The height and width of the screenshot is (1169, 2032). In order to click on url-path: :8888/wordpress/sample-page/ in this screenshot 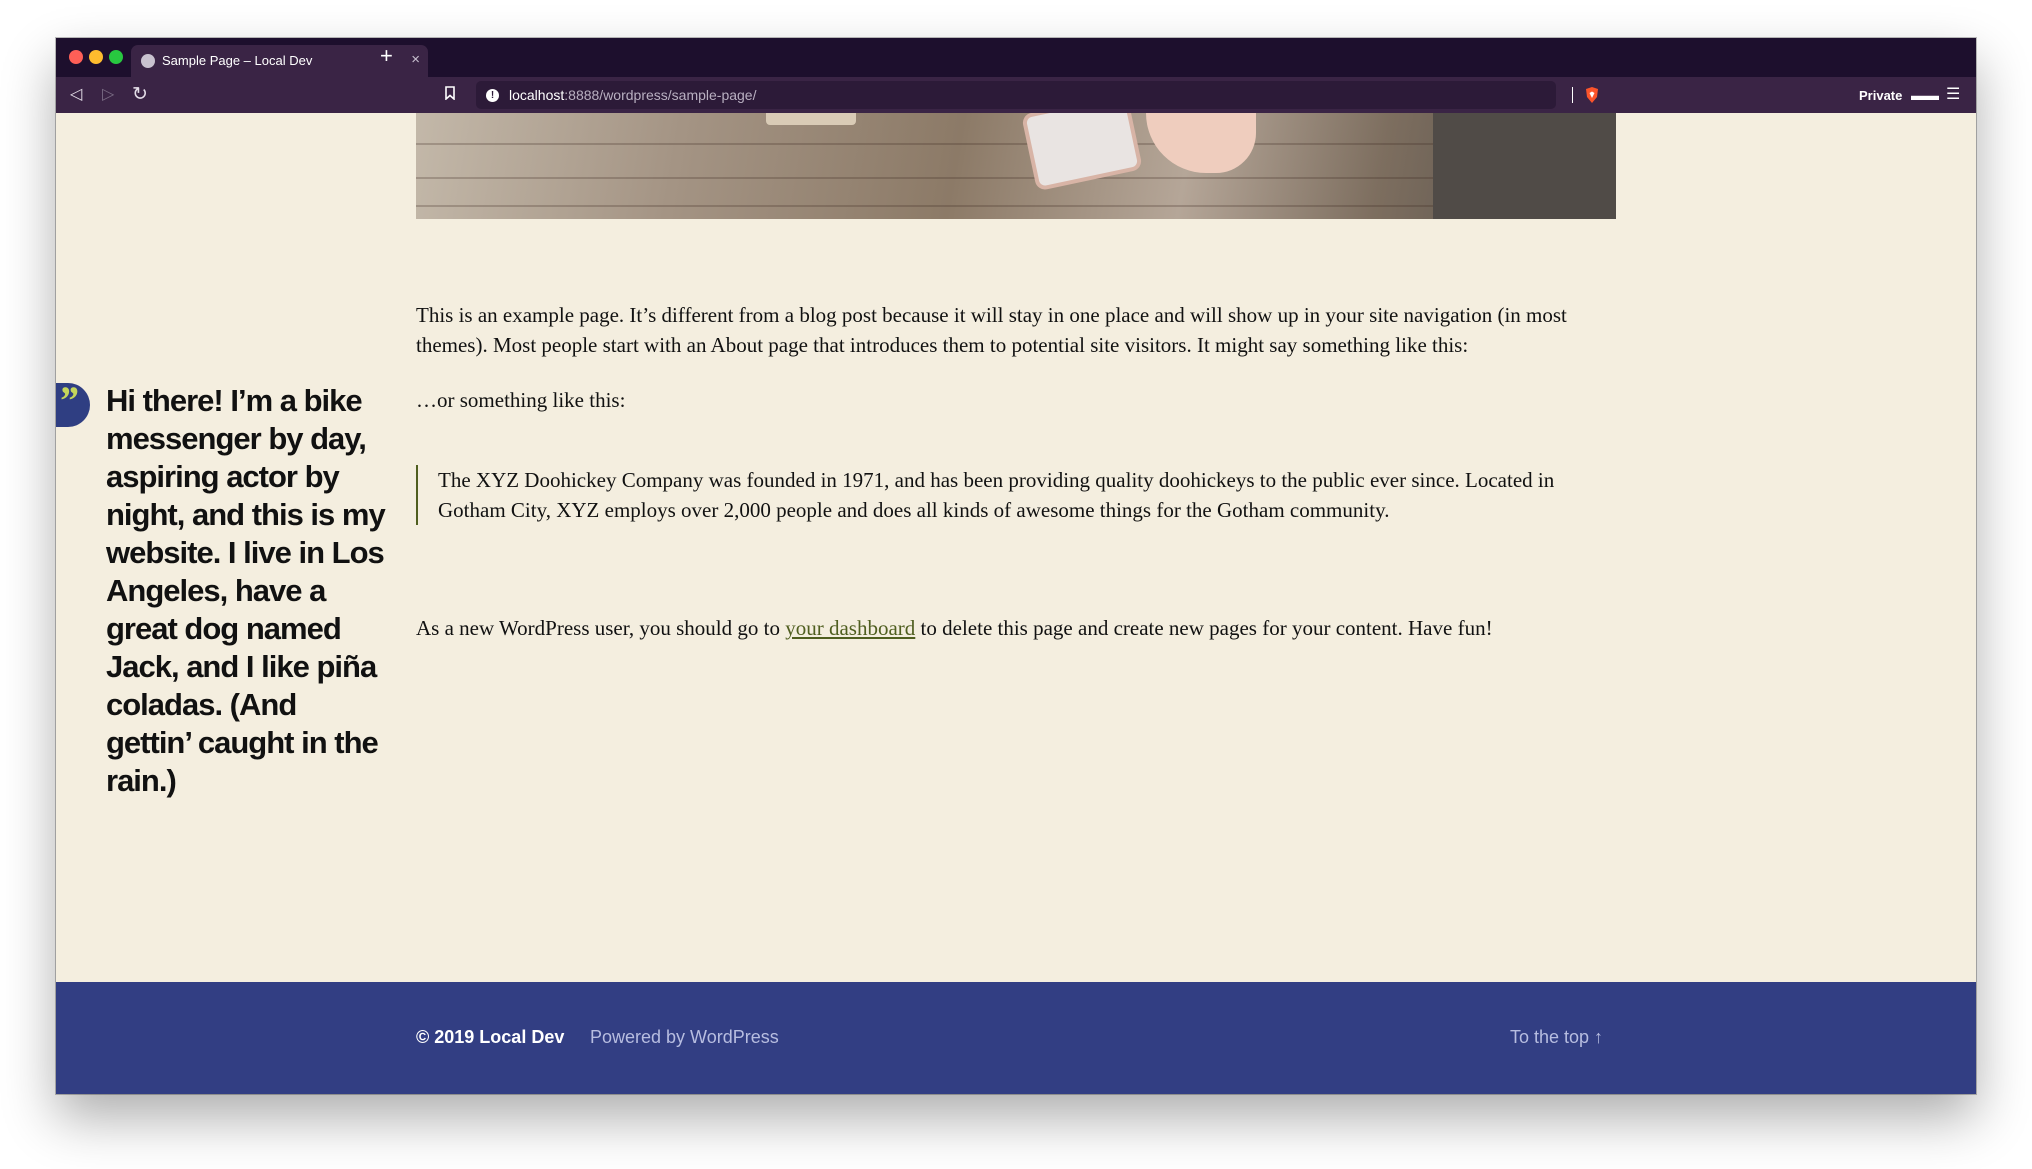, I will do `click(660, 95)`.